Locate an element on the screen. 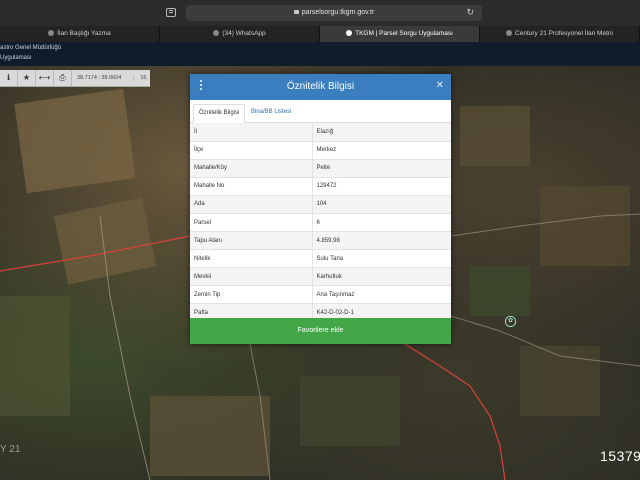  location-pin-icon is located at coordinates (349, 33).